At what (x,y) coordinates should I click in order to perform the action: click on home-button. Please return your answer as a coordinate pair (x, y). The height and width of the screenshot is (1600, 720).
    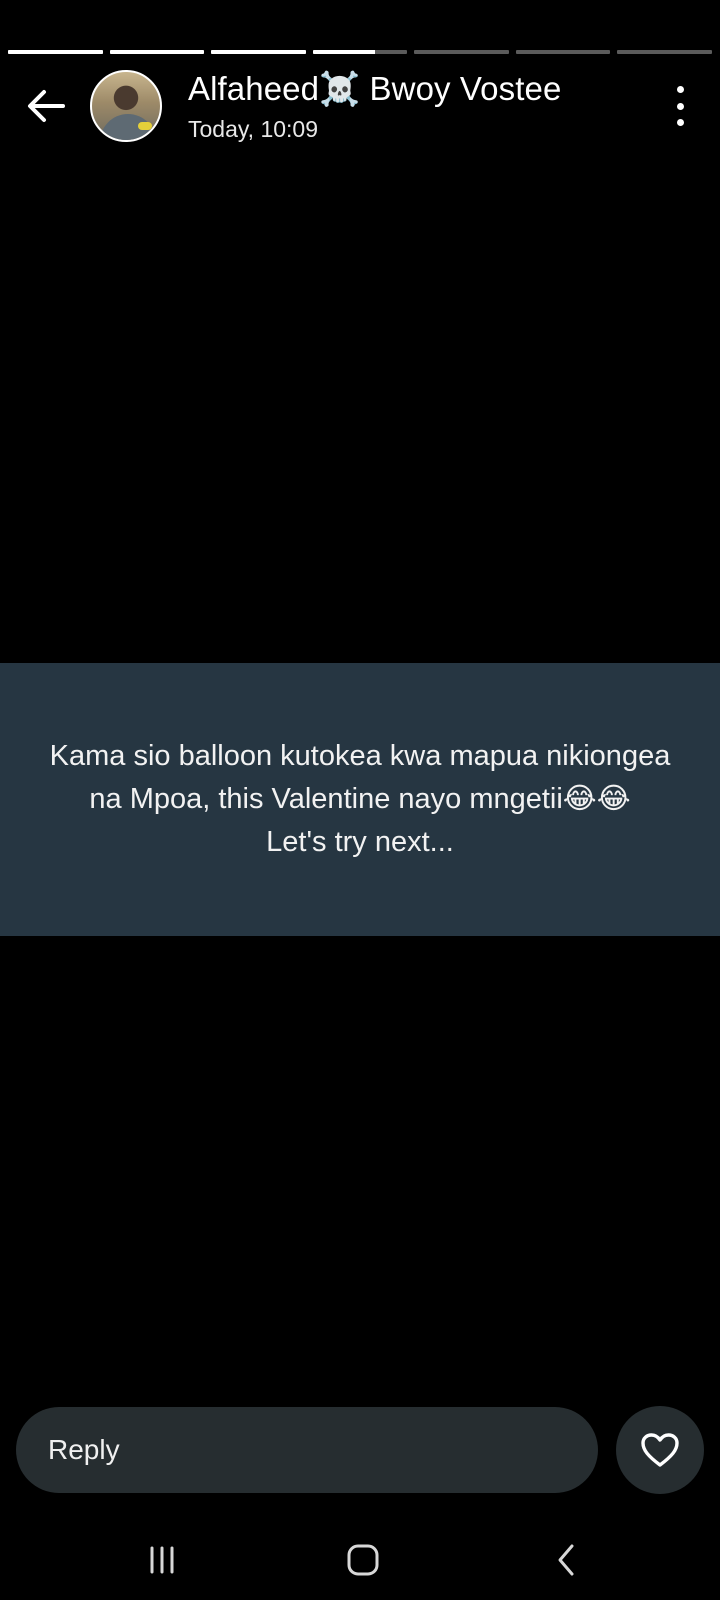
    Looking at the image, I should click on (363, 1560).